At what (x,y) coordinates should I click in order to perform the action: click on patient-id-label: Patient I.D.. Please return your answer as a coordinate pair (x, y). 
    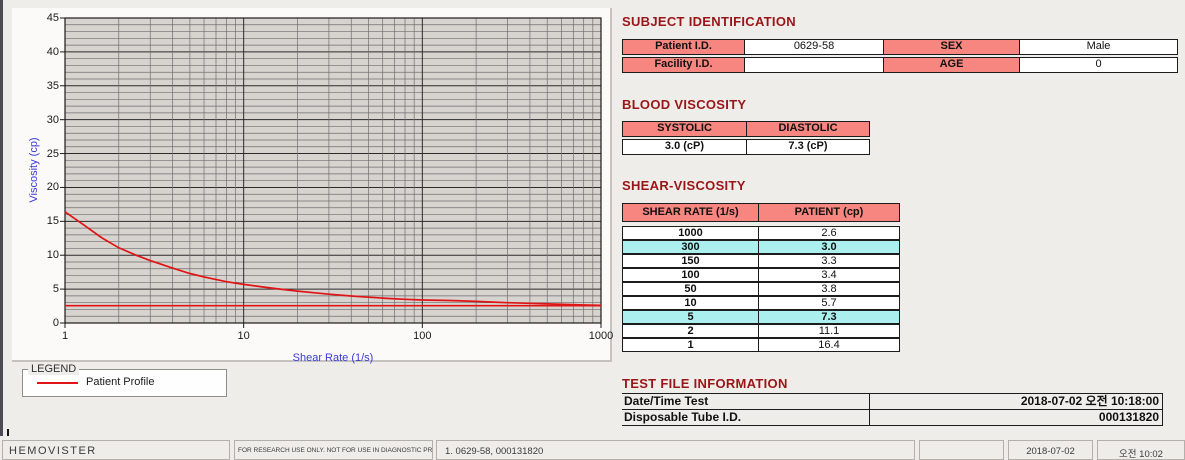
    Looking at the image, I should click on (683, 47).